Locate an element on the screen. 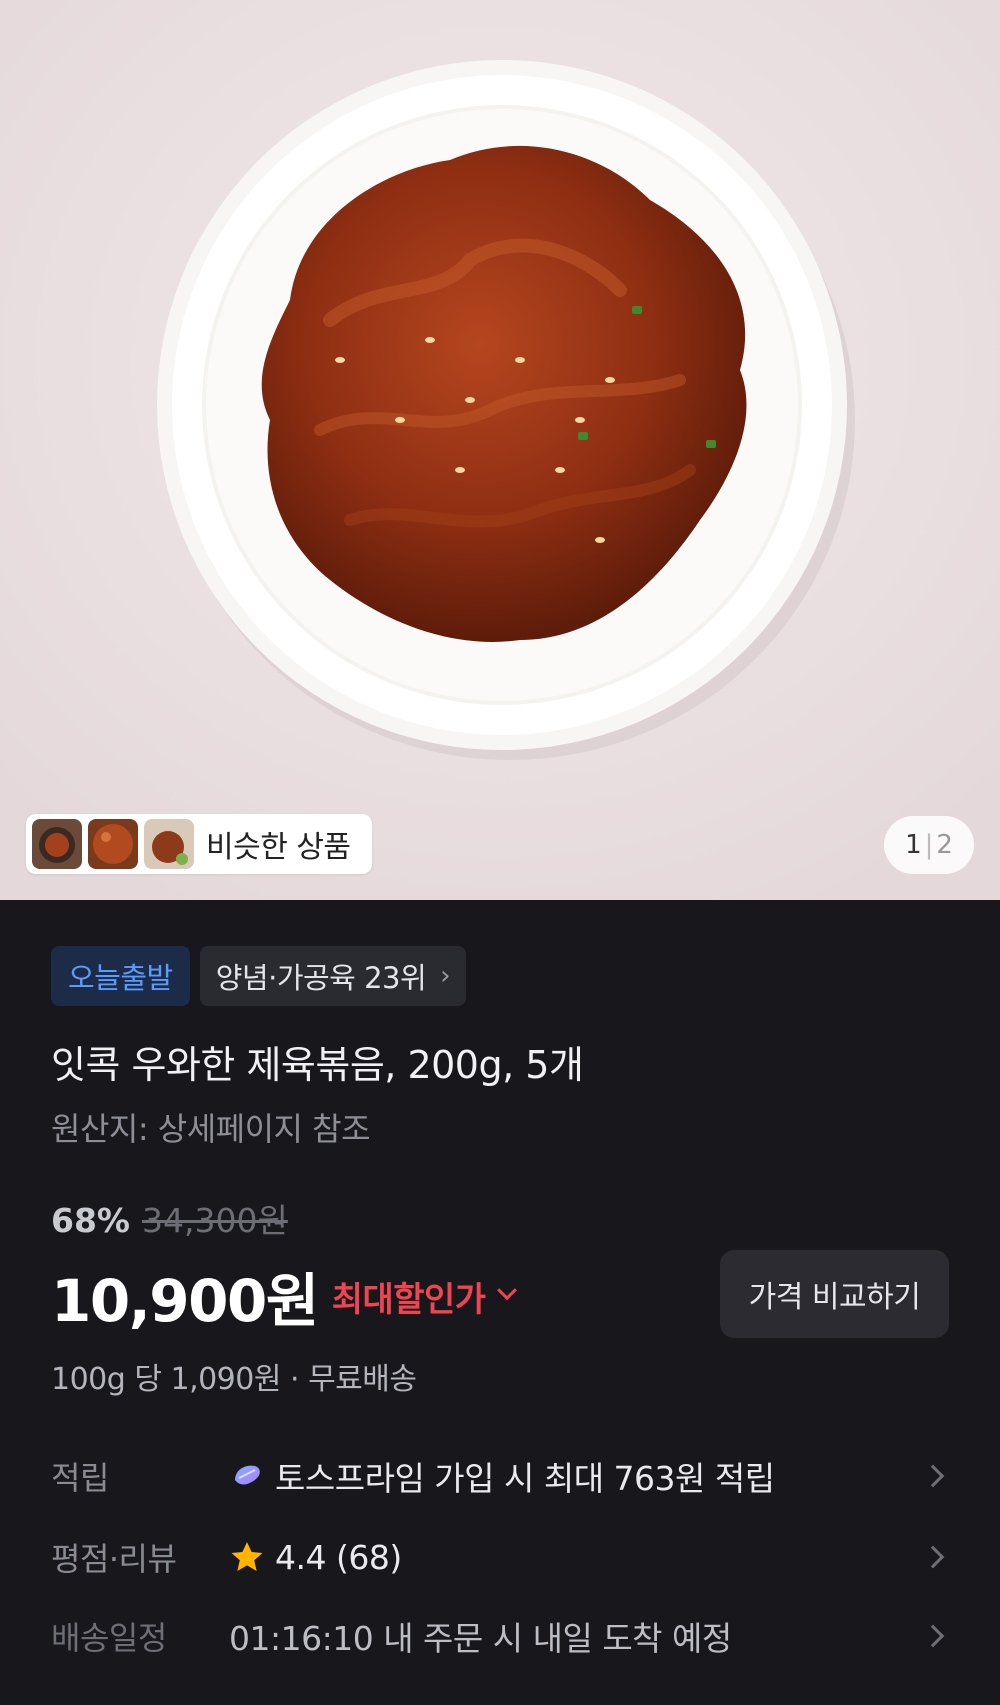 This screenshot has height=1705, width=1000. sale-price: 10,900원 is located at coordinates (185, 1301).